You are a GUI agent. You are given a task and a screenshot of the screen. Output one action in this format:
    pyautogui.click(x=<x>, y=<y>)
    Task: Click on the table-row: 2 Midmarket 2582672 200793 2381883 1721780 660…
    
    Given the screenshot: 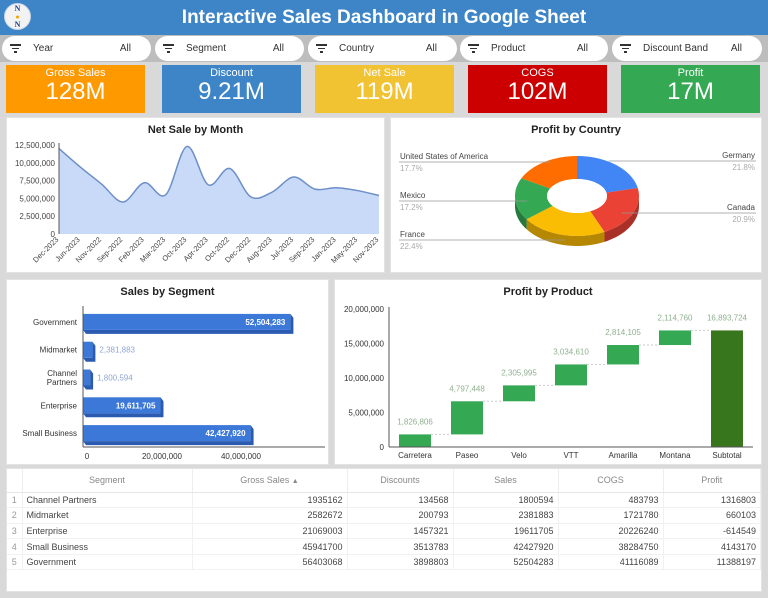 What is the action you would take?
    pyautogui.click(x=384, y=515)
    